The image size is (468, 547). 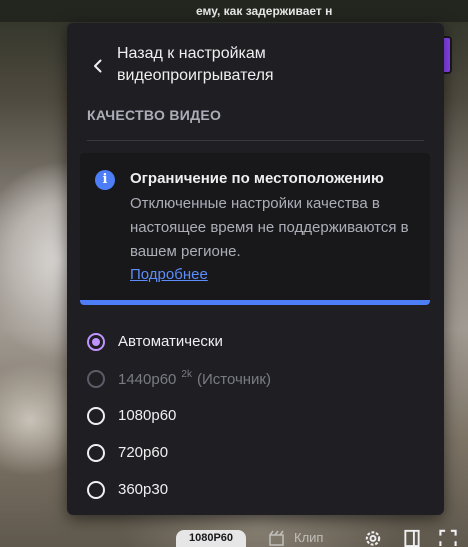 What do you see at coordinates (255, 302) in the screenshot?
I see `notice-accent-bar` at bounding box center [255, 302].